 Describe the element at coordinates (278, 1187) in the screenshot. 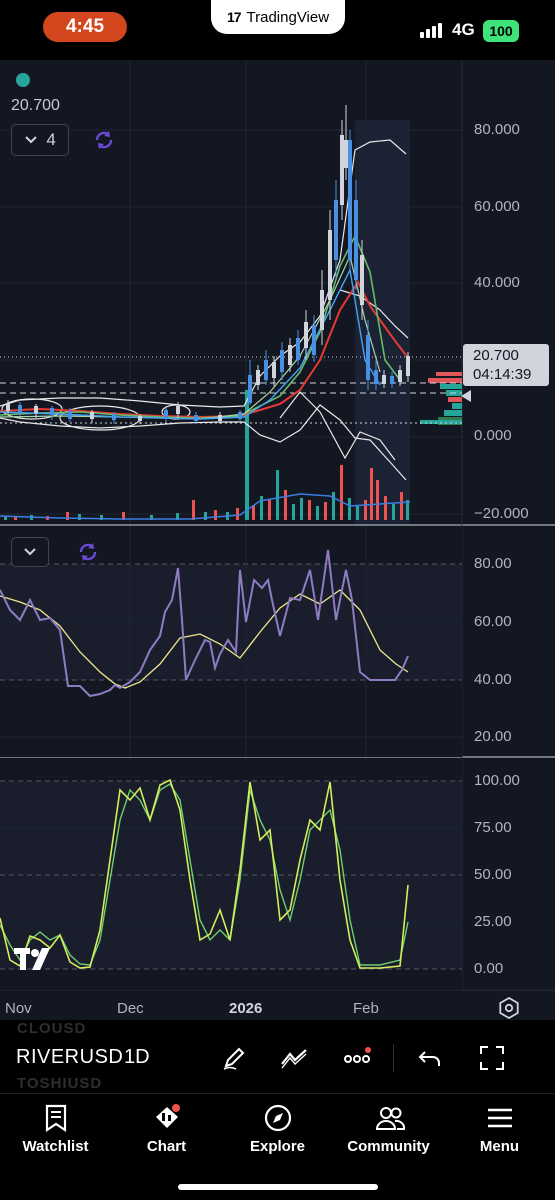

I see `home-indicator` at that location.